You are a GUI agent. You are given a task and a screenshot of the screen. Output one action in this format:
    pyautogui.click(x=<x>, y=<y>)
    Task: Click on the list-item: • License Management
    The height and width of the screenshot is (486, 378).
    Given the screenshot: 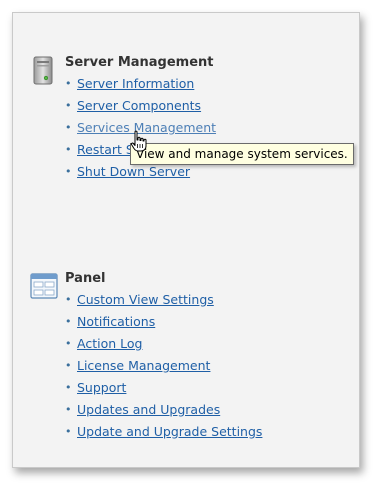 What is the action you would take?
    pyautogui.click(x=163, y=368)
    